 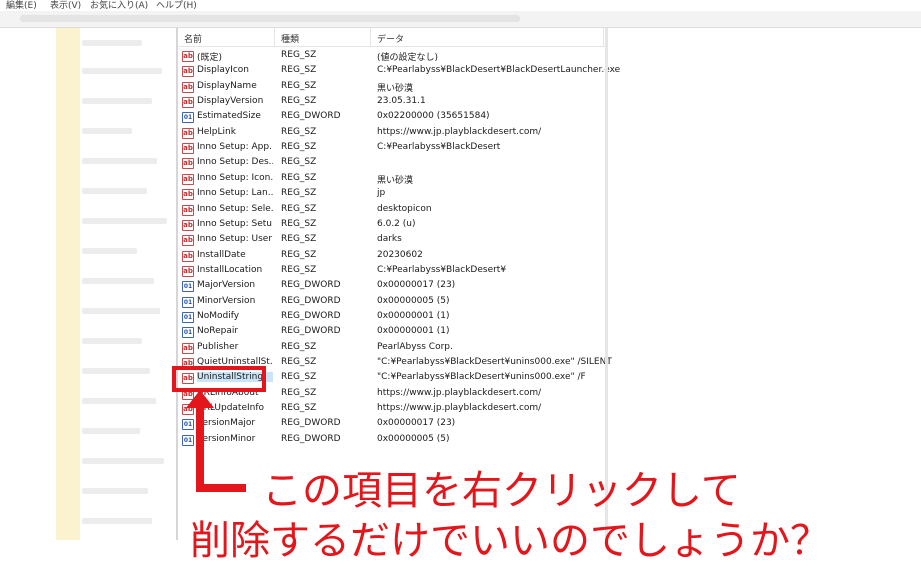 What do you see at coordinates (396, 223) in the screenshot?
I see `row-data: 6.0.2 (u)` at bounding box center [396, 223].